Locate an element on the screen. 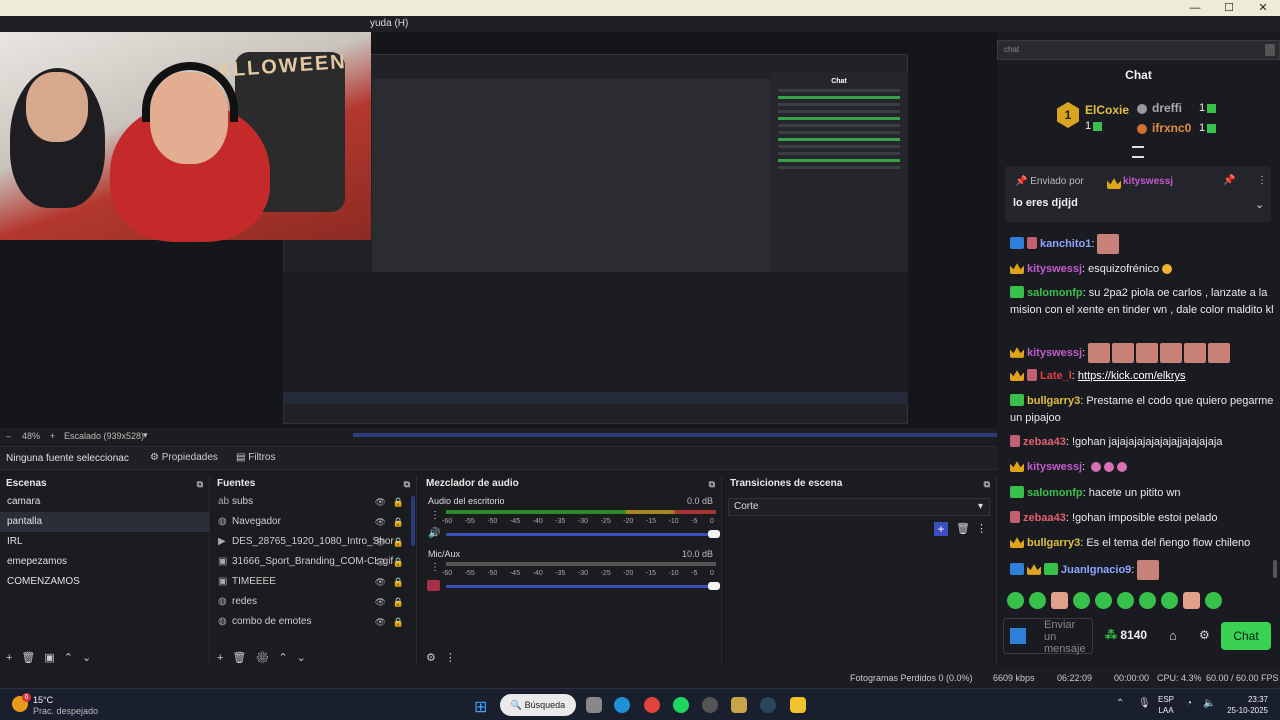 This screenshot has height=720, width=1280. scene-item: IRL is located at coordinates (104, 542).